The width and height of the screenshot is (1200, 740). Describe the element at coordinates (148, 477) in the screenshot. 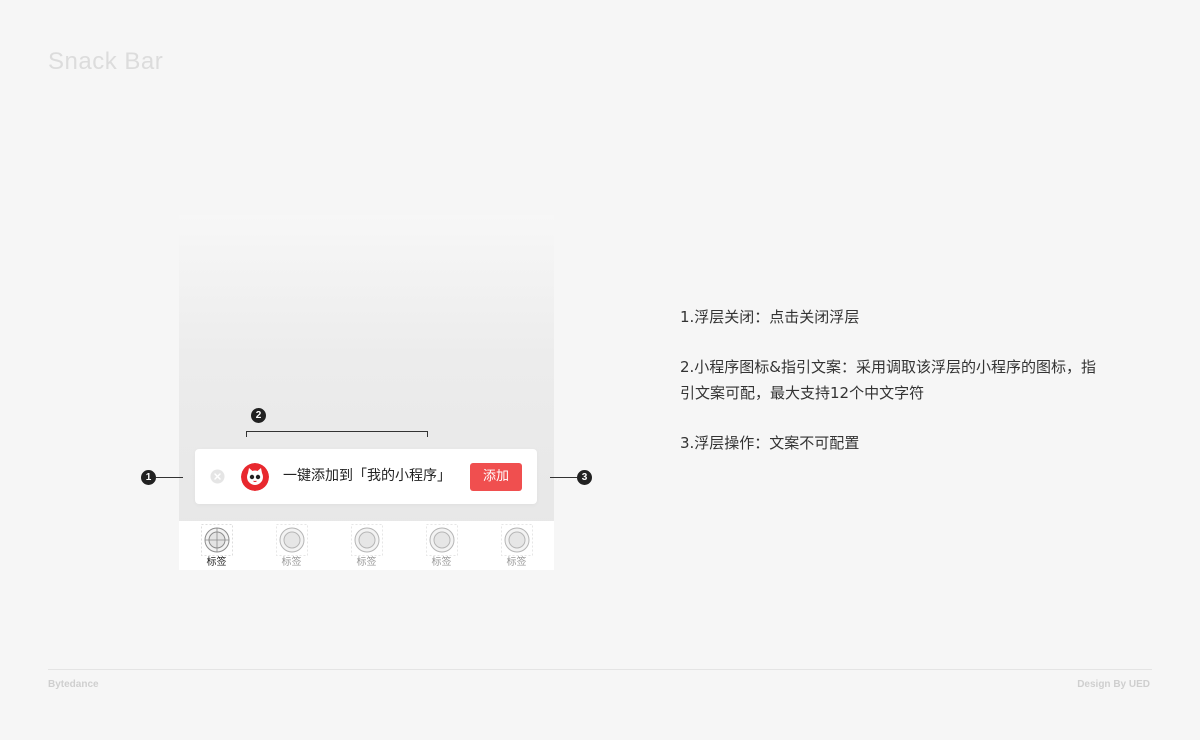

I see `annotation-marker-1: 1` at that location.